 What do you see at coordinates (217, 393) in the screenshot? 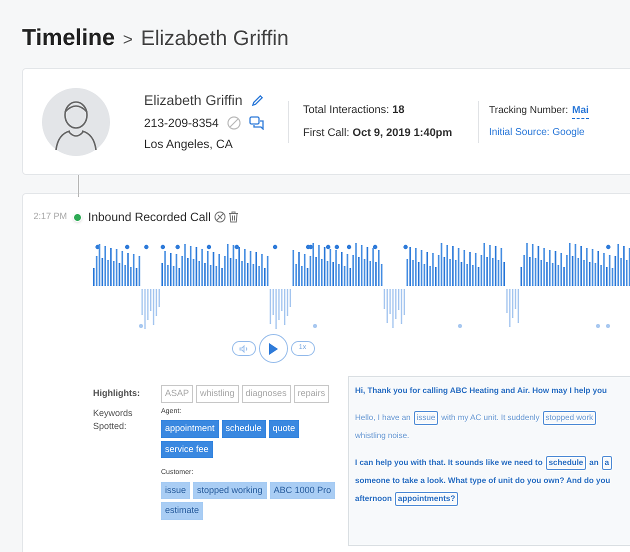
I see `highlight-tag: whistling` at bounding box center [217, 393].